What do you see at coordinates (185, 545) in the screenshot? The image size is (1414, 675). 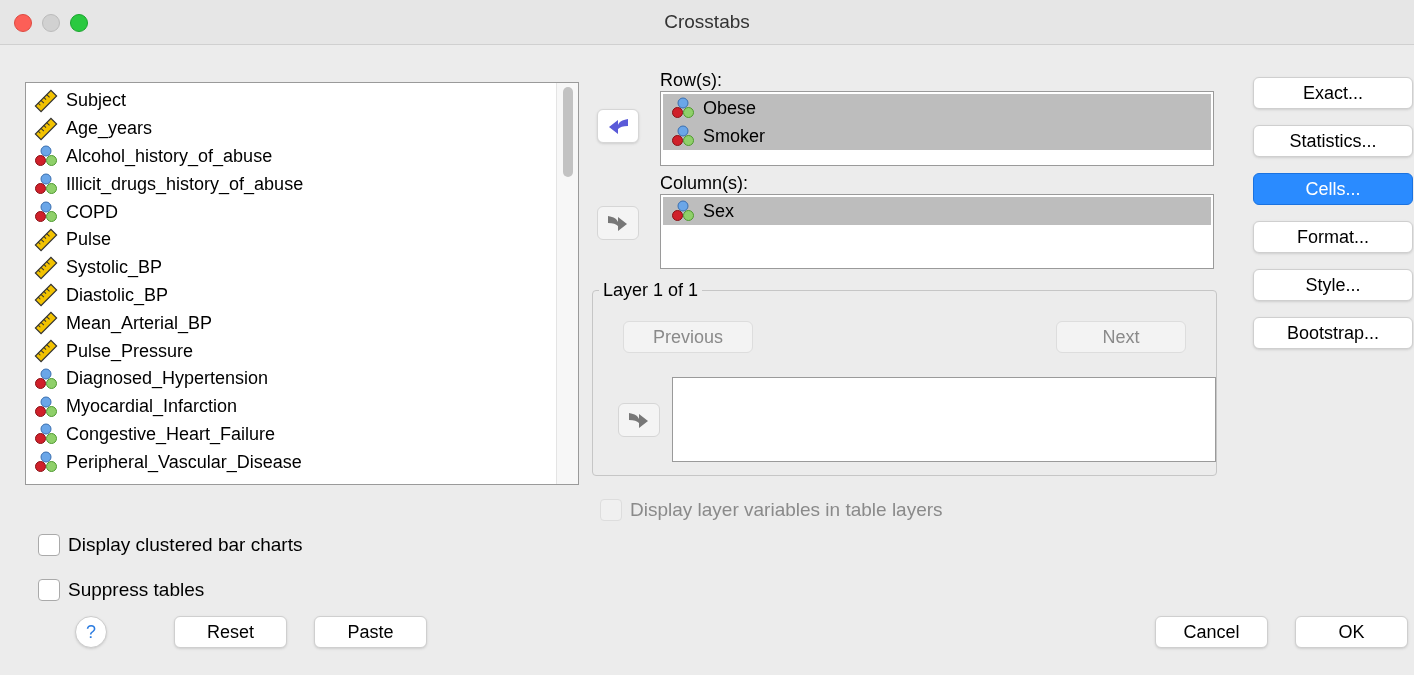 I see `checkbox-label: Display clustered bar charts` at bounding box center [185, 545].